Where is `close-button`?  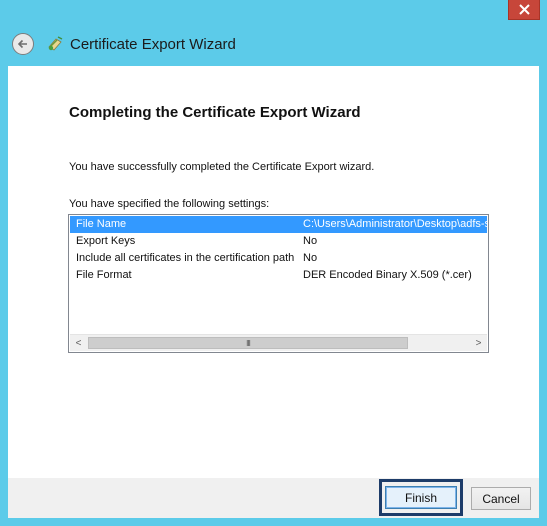
close-button is located at coordinates (524, 10).